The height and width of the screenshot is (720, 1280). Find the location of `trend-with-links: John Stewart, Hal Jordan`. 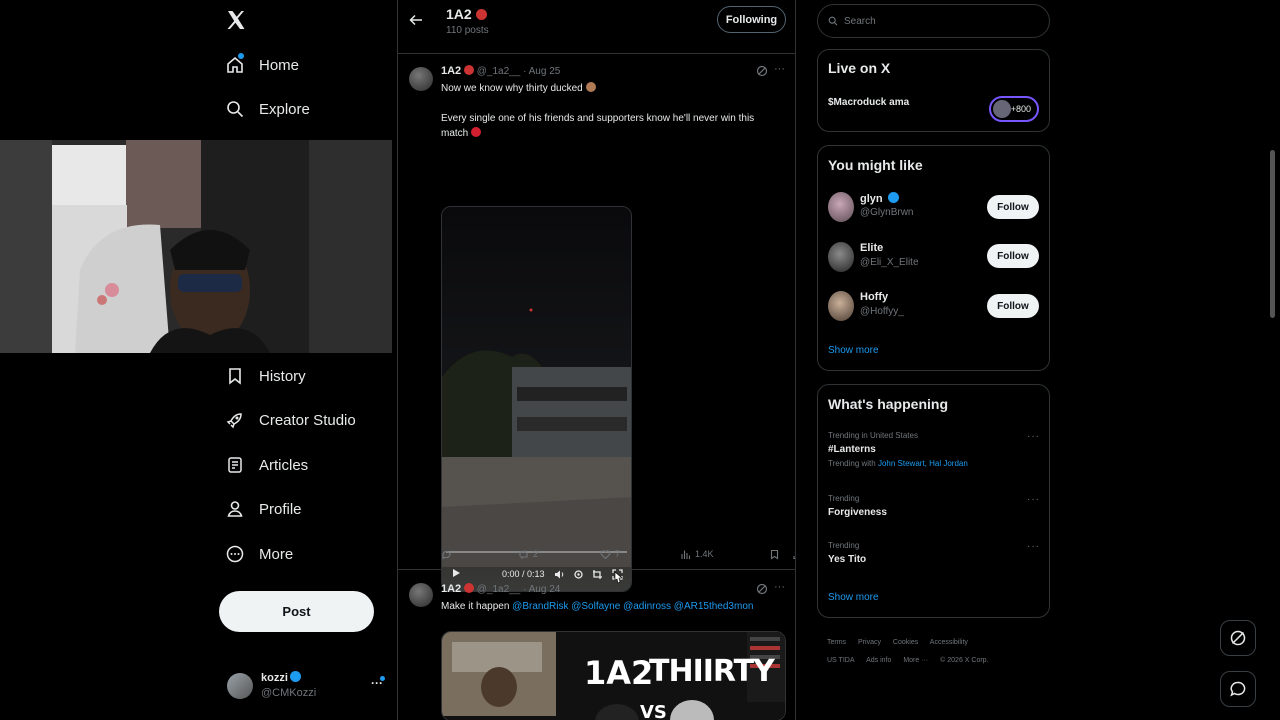

trend-with-links: John Stewart, Hal Jordan is located at coordinates (923, 463).